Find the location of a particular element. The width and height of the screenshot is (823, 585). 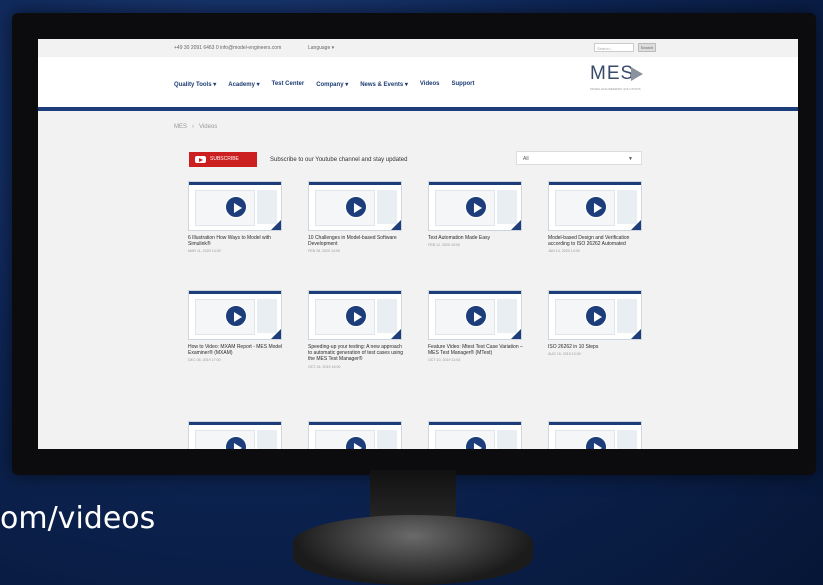

video-date: OCT 24, 2019 16:00 is located at coordinates (324, 366).